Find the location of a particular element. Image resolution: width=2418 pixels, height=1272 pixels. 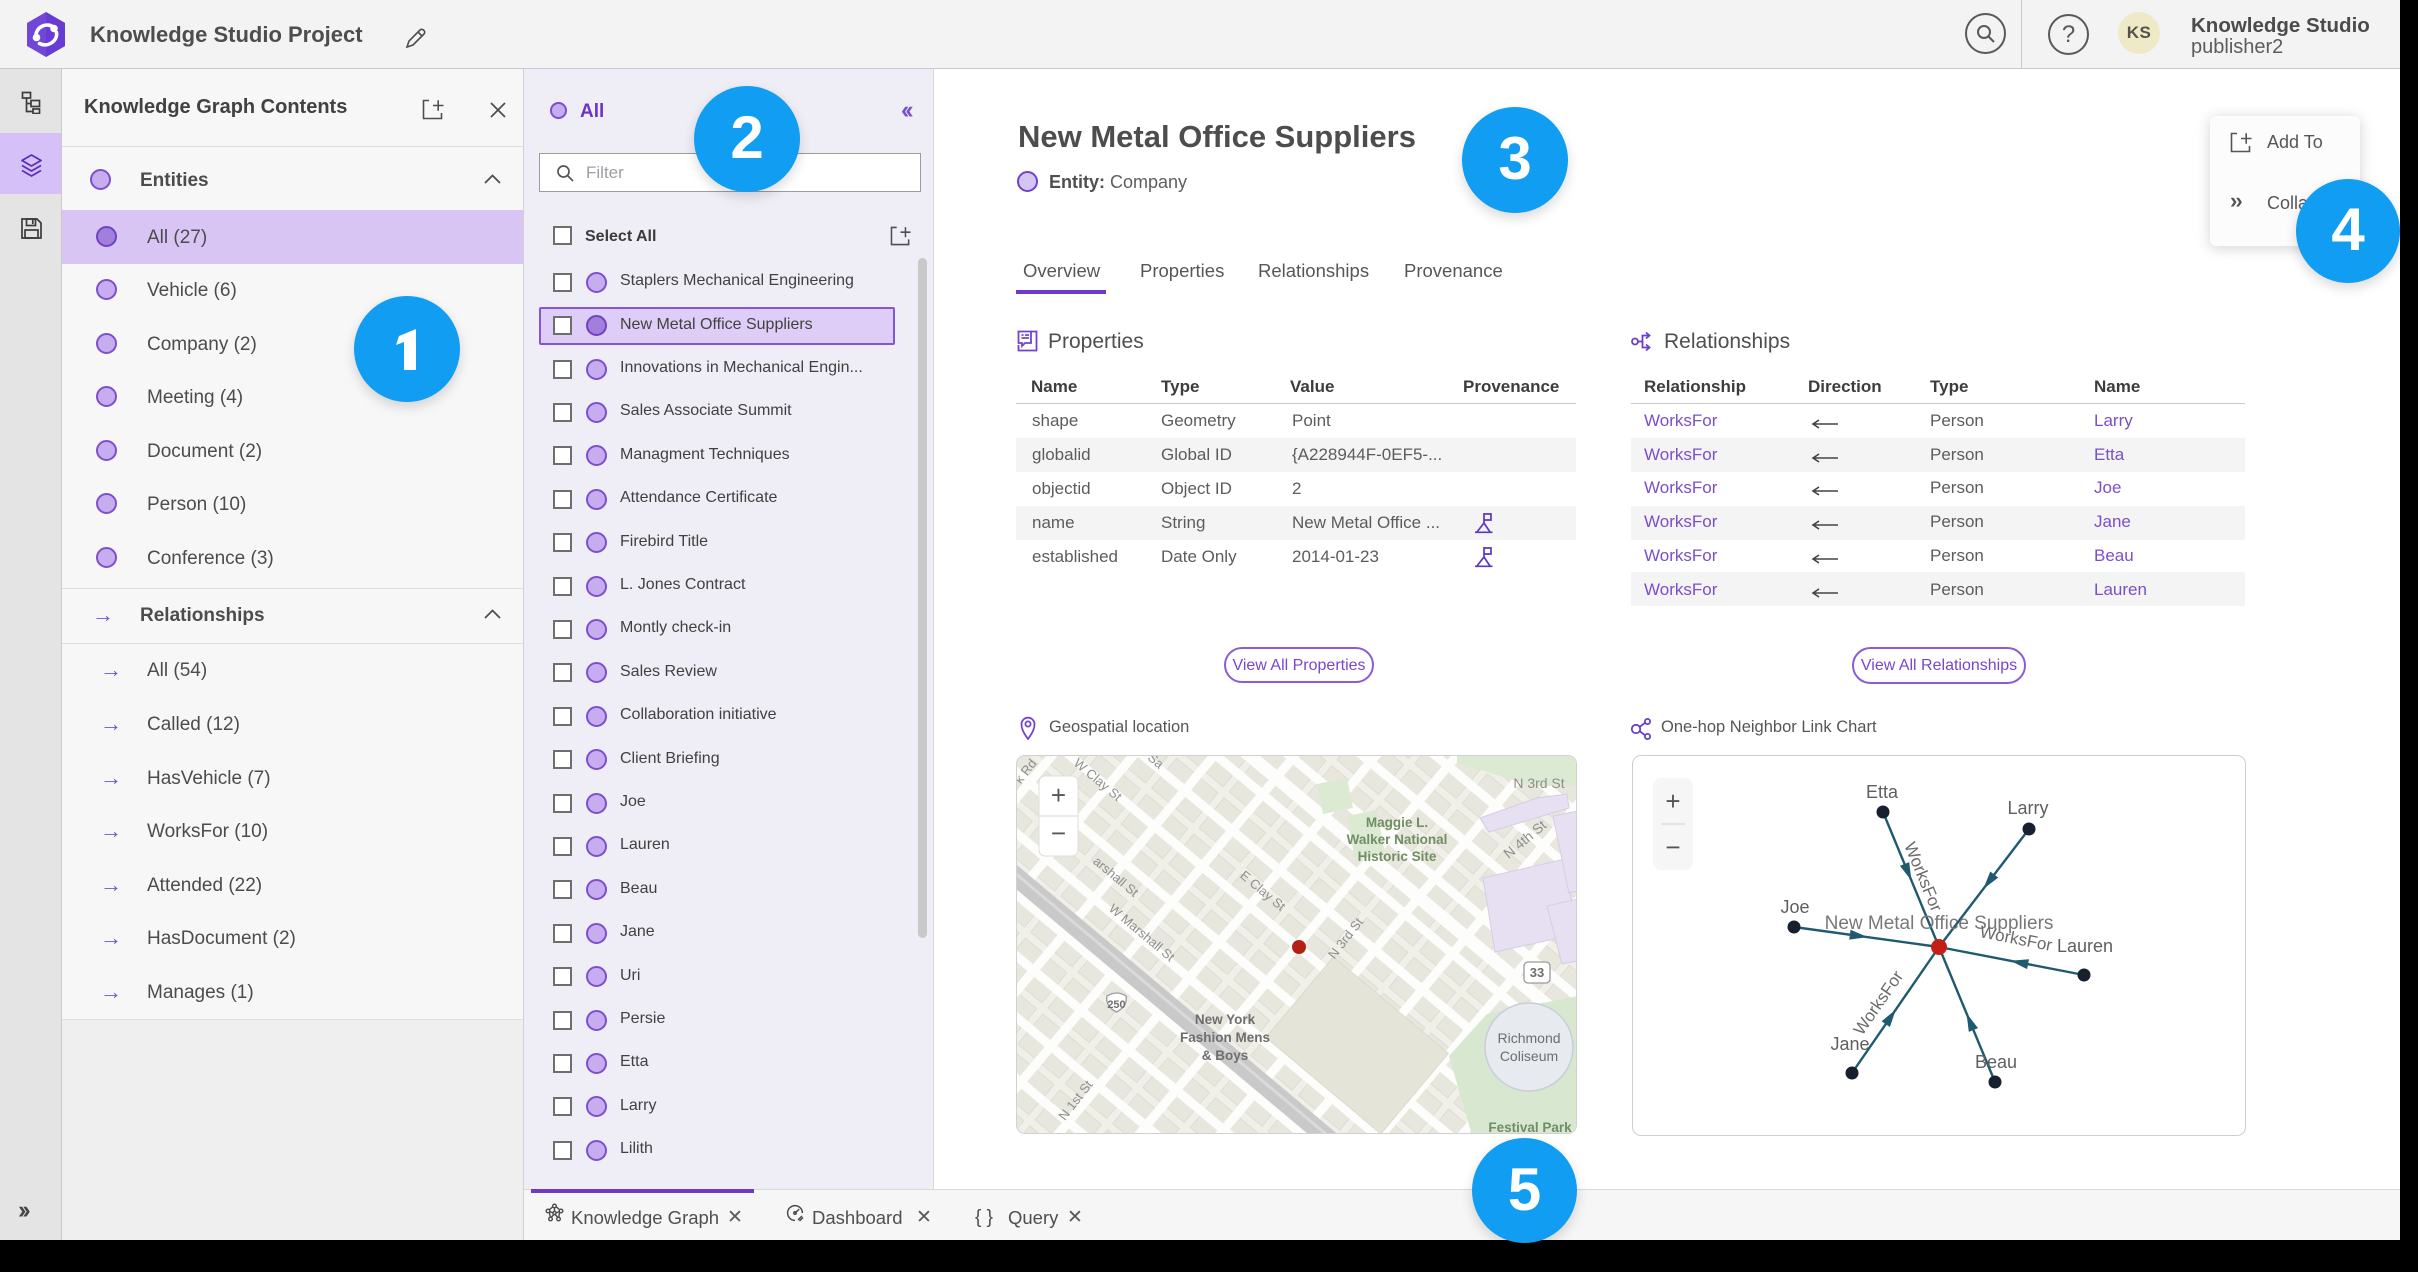

svg-text: Fashion Mens is located at coordinates (1225, 1037).